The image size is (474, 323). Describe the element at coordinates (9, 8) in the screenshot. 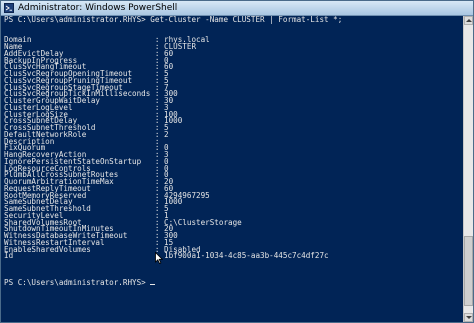

I see `powershell-icon` at that location.